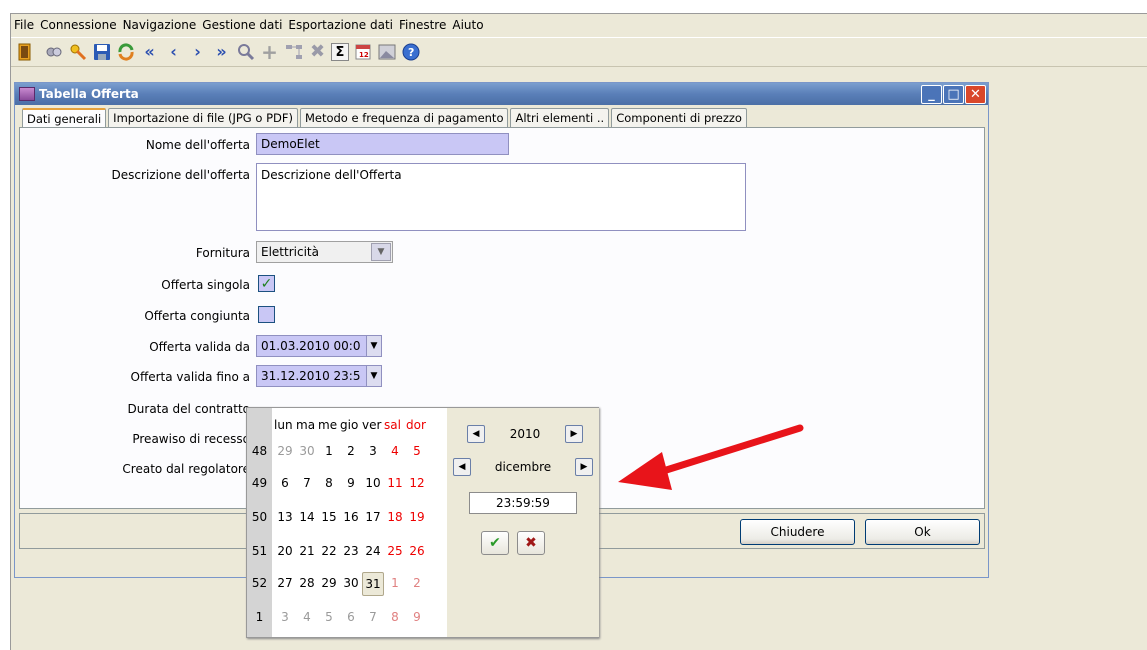 The image size is (1147, 650). Describe the element at coordinates (101, 52) in the screenshot. I see `save-icon` at that location.